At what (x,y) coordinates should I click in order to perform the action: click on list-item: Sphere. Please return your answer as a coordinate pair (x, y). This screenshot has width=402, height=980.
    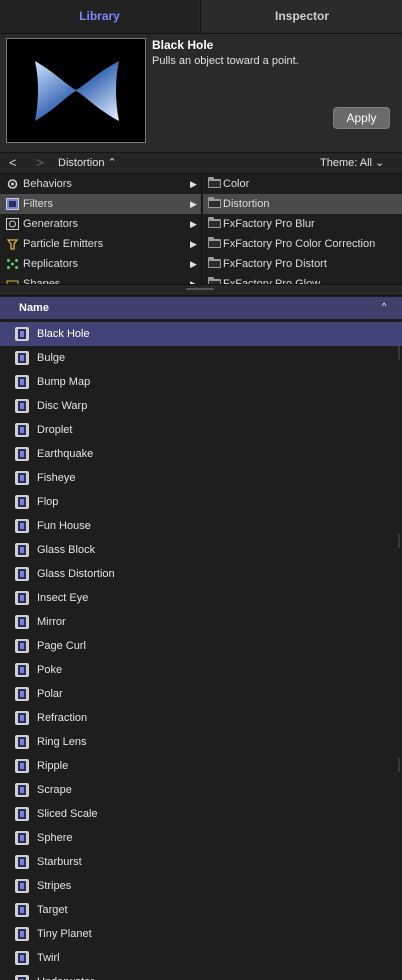
    Looking at the image, I should click on (201, 838).